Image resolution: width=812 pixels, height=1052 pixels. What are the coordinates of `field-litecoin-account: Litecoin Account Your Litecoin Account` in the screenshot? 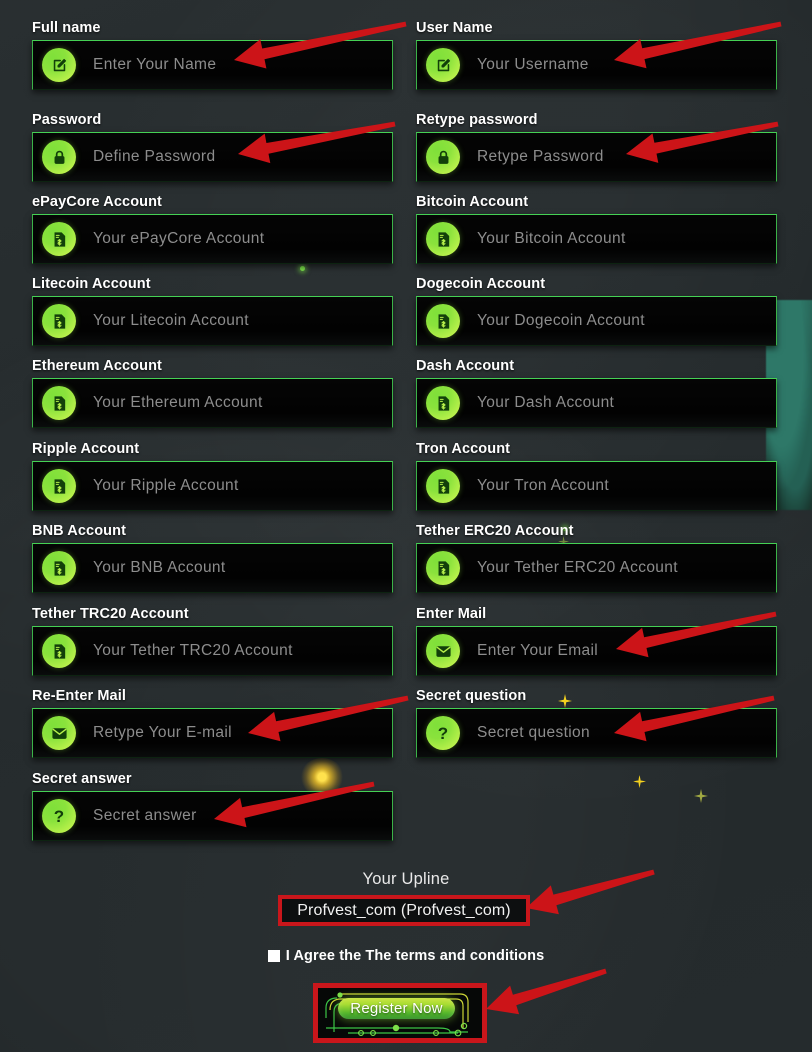 It's located at (212, 311).